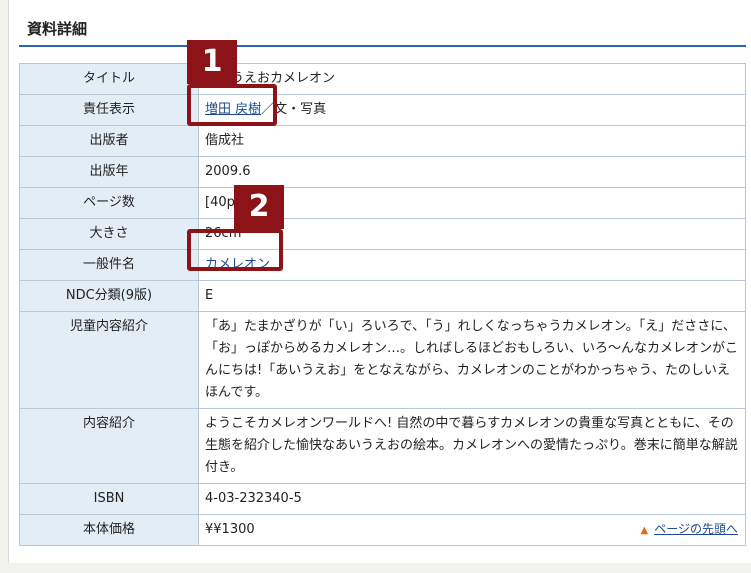 Image resolution: width=751 pixels, height=573 pixels. I want to click on isbn-value: 4-03-232340-5, so click(472, 499).